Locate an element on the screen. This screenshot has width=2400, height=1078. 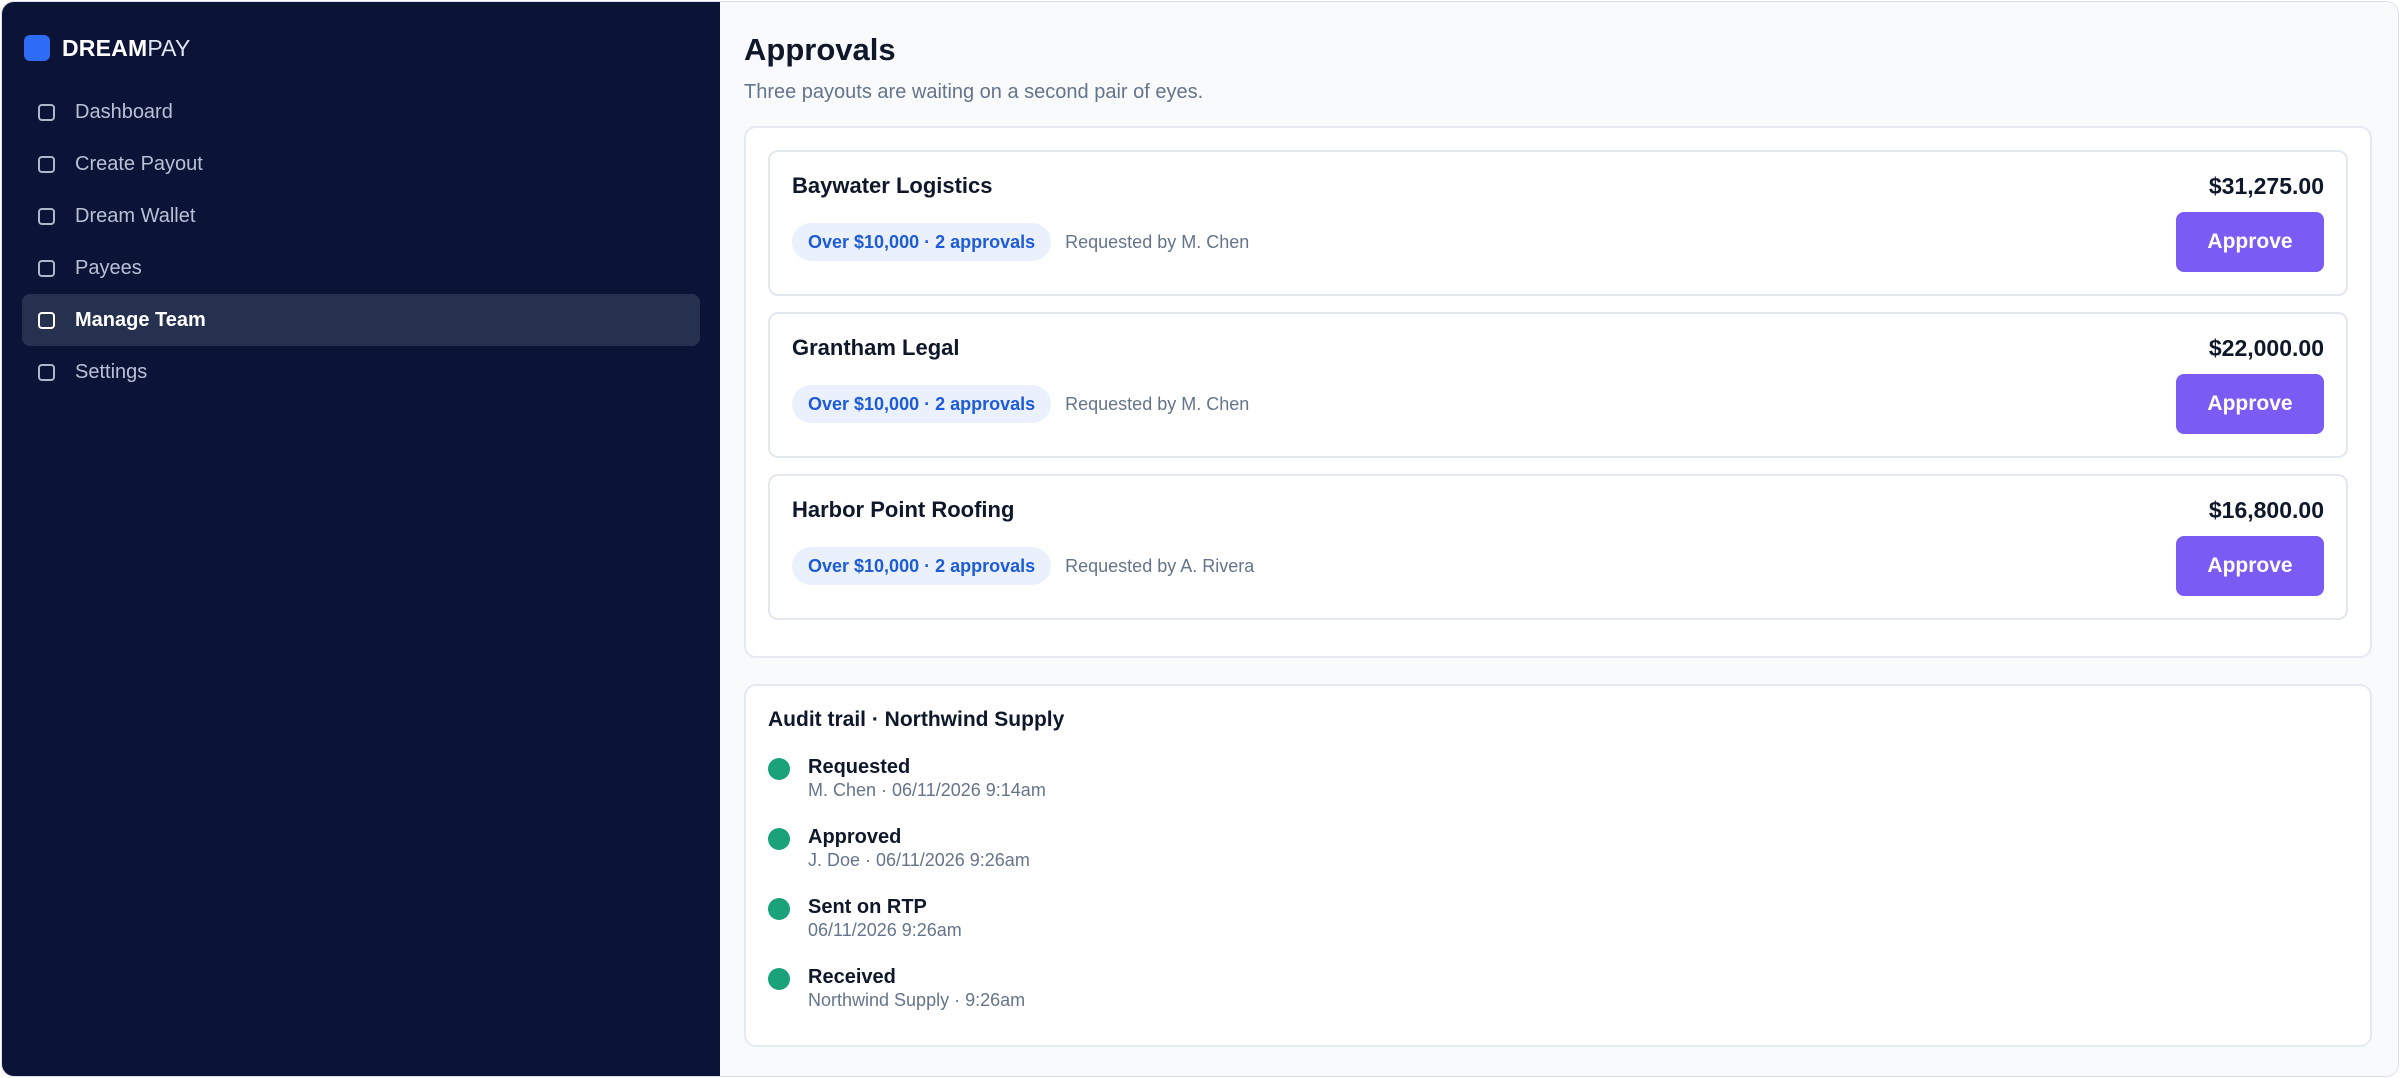
sidebar-item-dashboard: Dashboard is located at coordinates (361, 112).